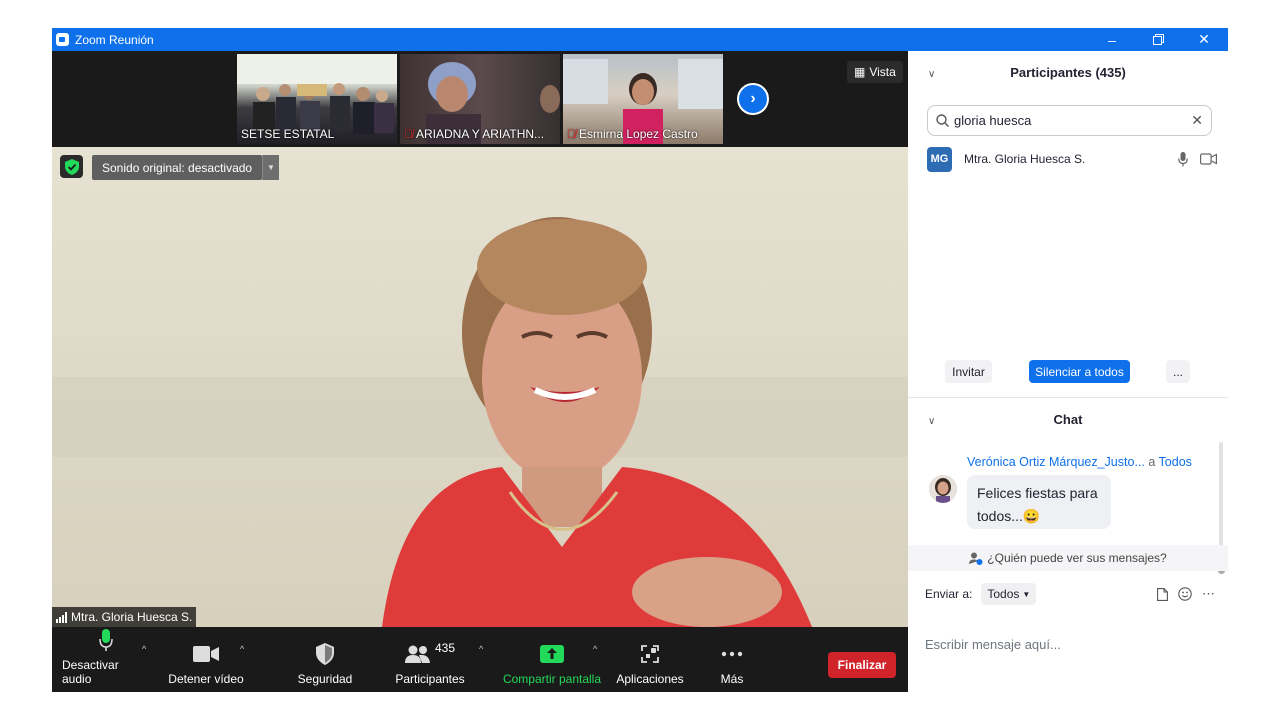 Image resolution: width=1280 pixels, height=720 pixels. I want to click on who-can-see-messages-link: ¿Quién puede ver sus mensajes?, so click(1068, 558).